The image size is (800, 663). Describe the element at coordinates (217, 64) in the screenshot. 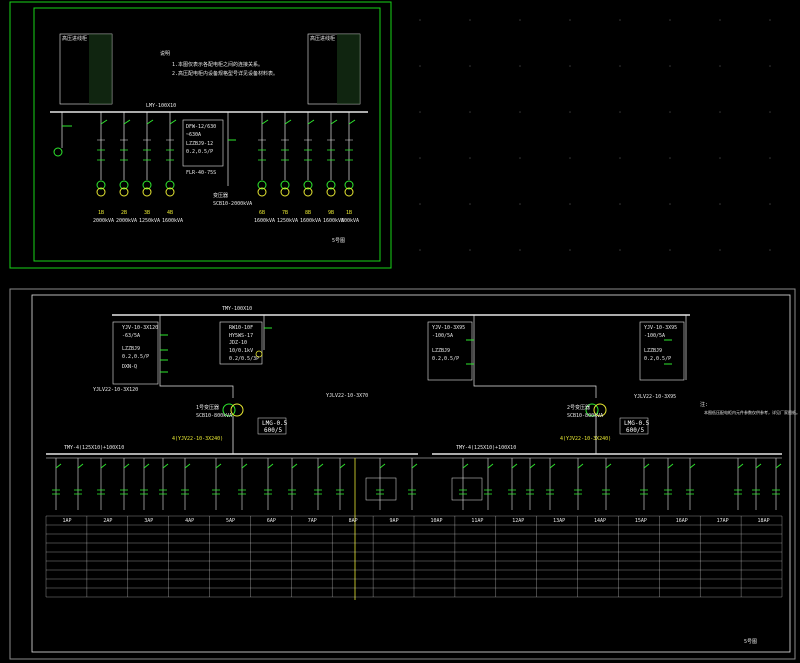

I see `note-1: 1.本图仅表示各配电柜之间的连接关系。` at that location.